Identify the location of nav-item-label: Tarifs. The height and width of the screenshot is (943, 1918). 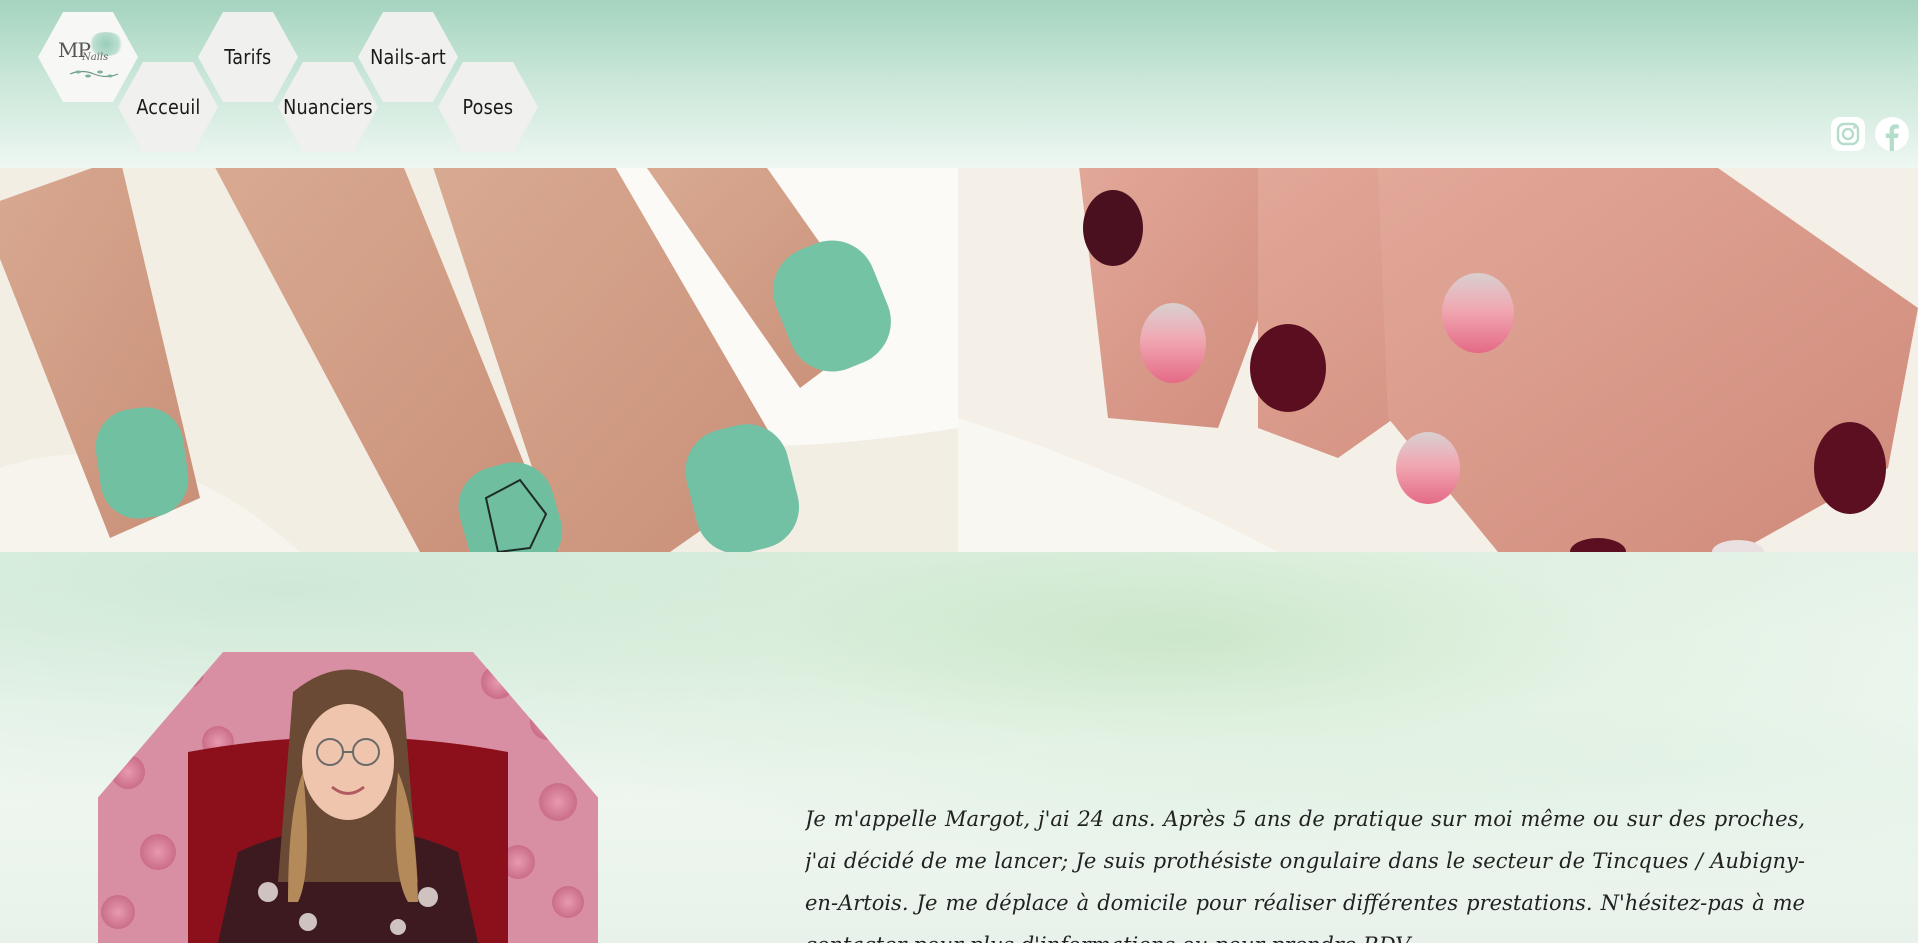
(248, 57).